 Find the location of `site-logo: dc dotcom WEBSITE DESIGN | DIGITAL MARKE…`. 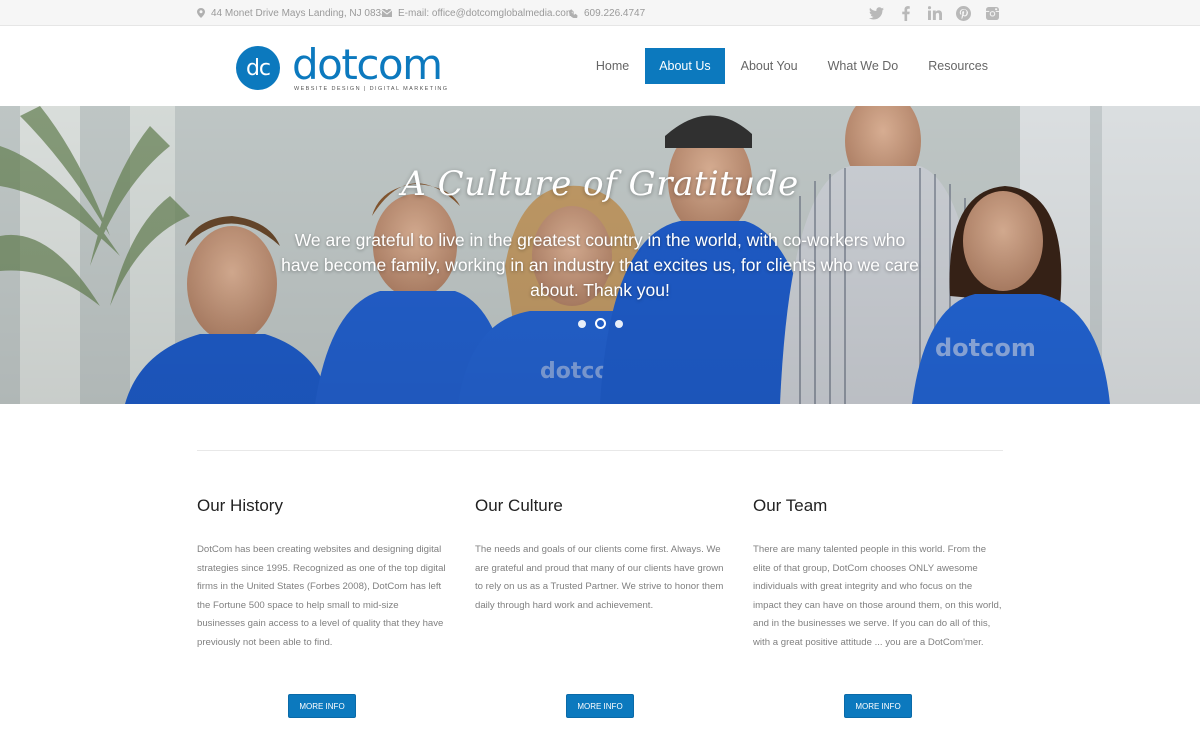

site-logo: dc dotcom WEBSITE DESIGN | DIGITAL MARKE… is located at coordinates (342, 68).